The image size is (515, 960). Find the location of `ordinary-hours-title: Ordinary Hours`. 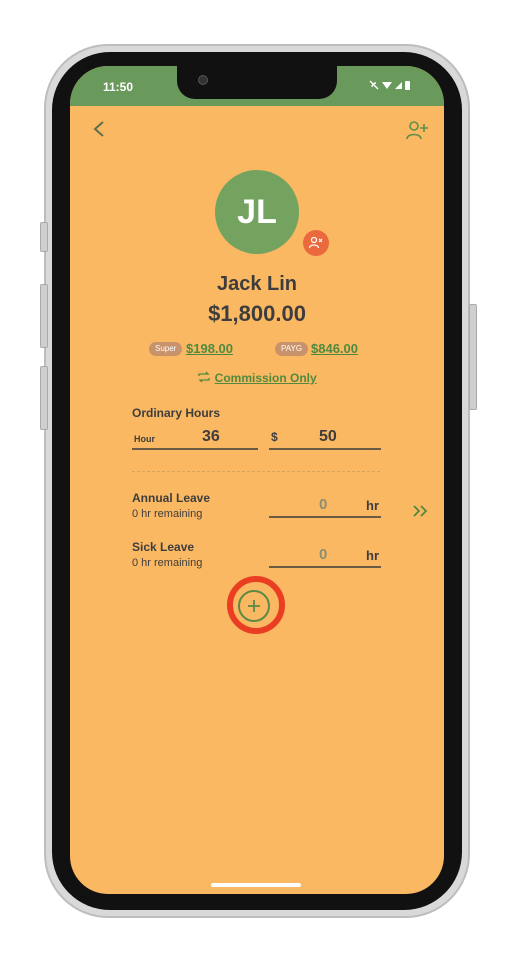

ordinary-hours-title: Ordinary Hours is located at coordinates (176, 413).